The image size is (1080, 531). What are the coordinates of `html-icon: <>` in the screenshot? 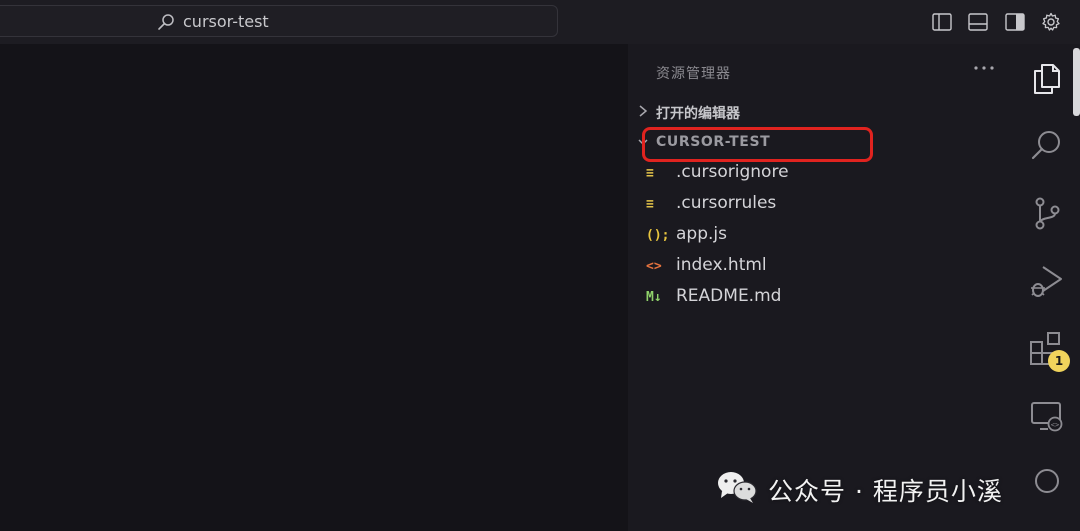 It's located at (654, 266).